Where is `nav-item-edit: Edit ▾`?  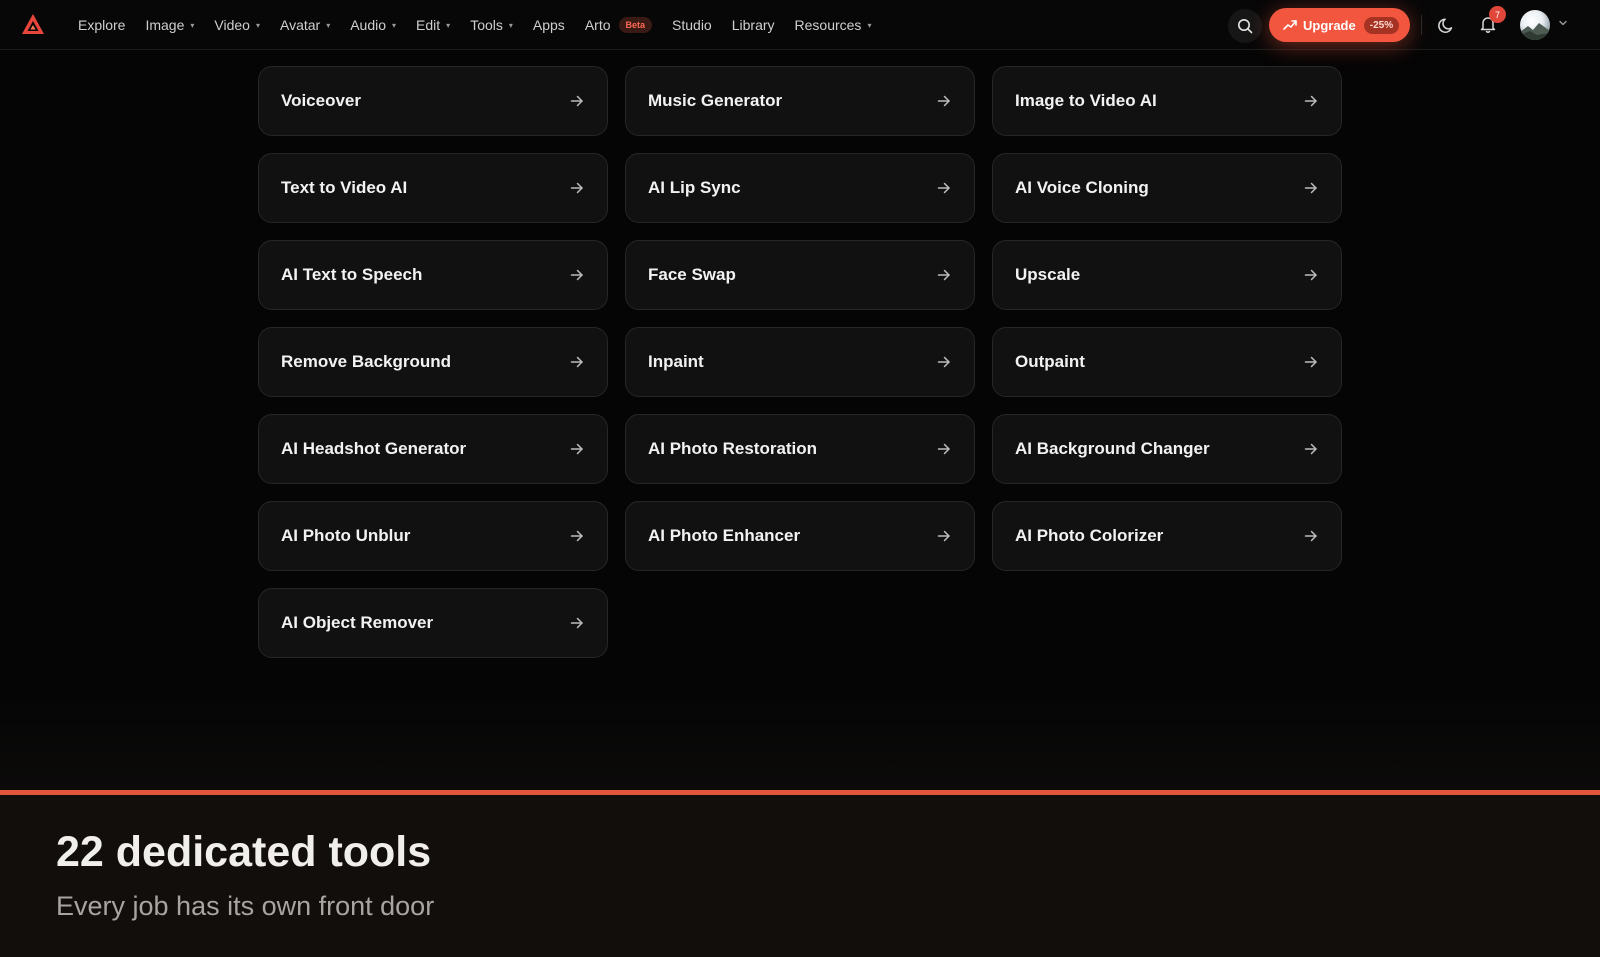 nav-item-edit: Edit ▾ is located at coordinates (433, 25).